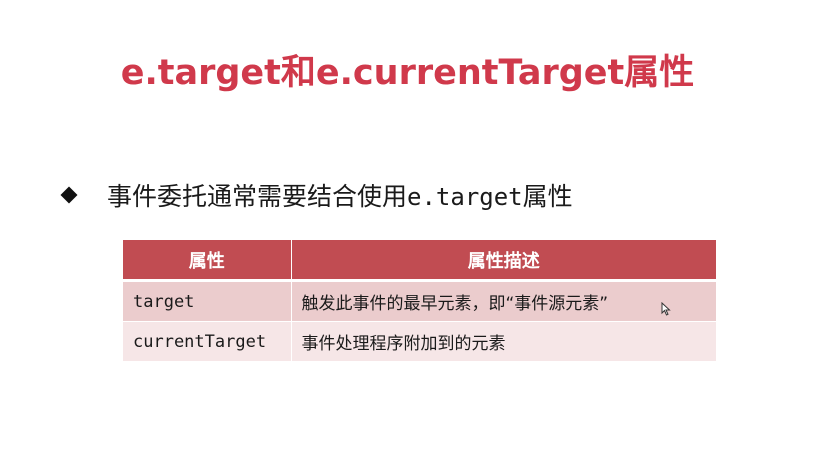 This screenshot has height=461, width=815. I want to click on table-row: currentTarget 事件处理程序附加到的元素, so click(419, 341).